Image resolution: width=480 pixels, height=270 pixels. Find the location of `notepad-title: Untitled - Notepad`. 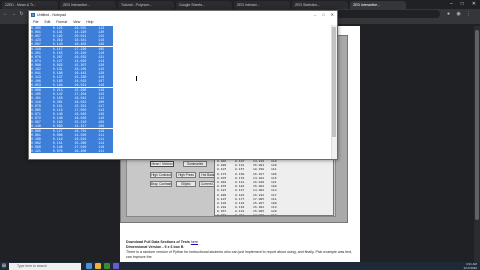

notepad-title: Untitled - Notepad is located at coordinates (183, 15).